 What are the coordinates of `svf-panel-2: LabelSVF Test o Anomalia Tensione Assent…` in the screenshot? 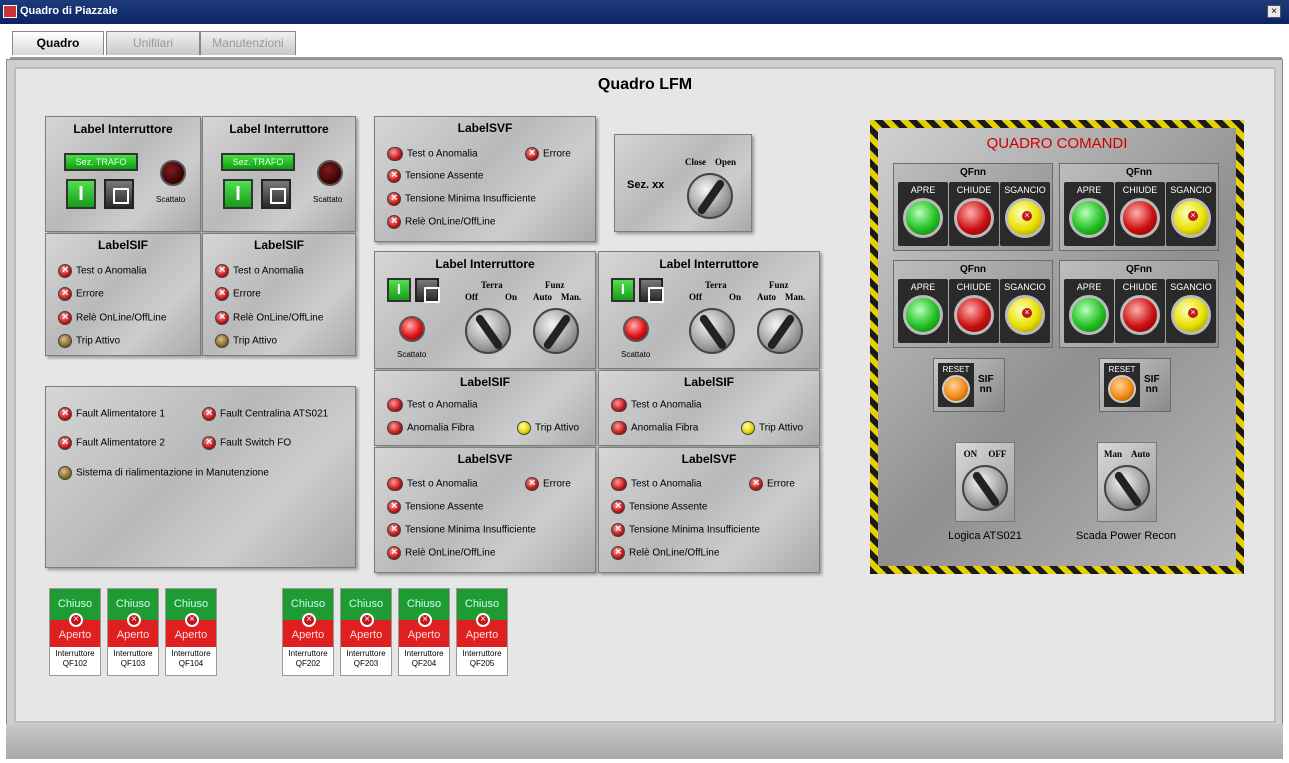 It's located at (709, 510).